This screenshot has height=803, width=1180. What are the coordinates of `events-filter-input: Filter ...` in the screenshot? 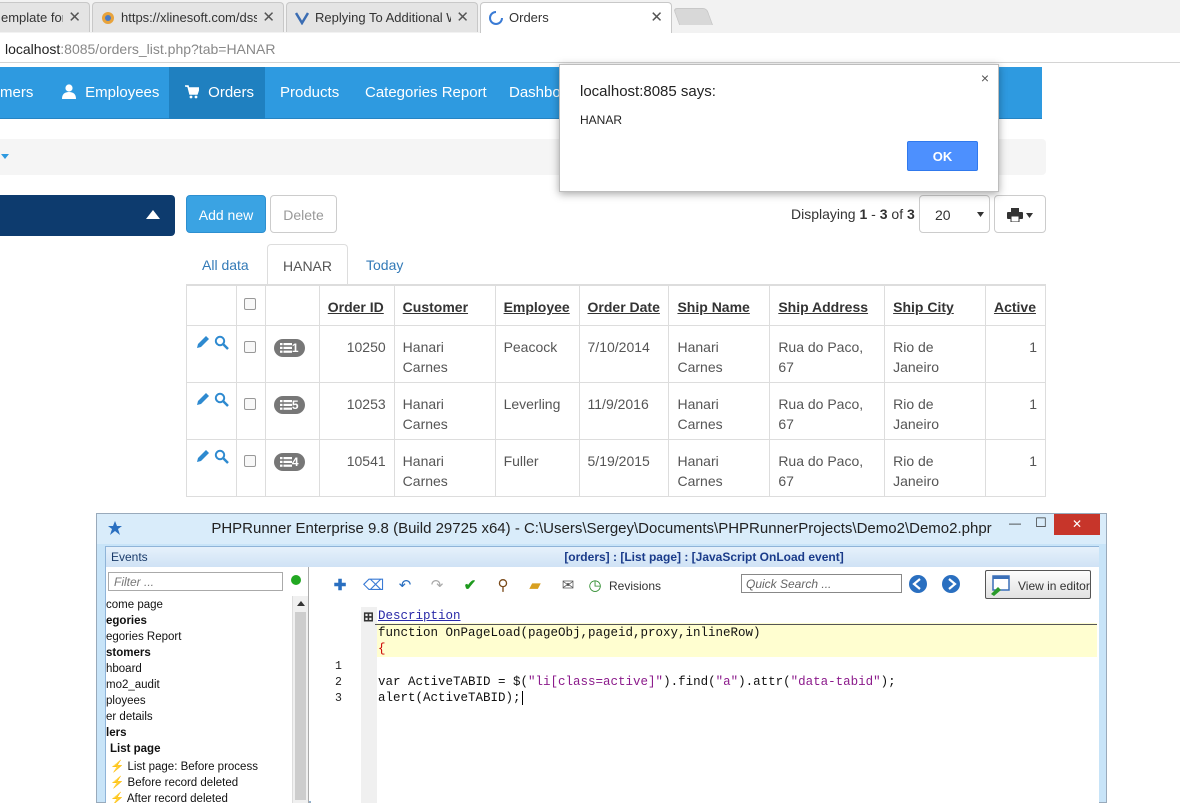 It's located at (195, 581).